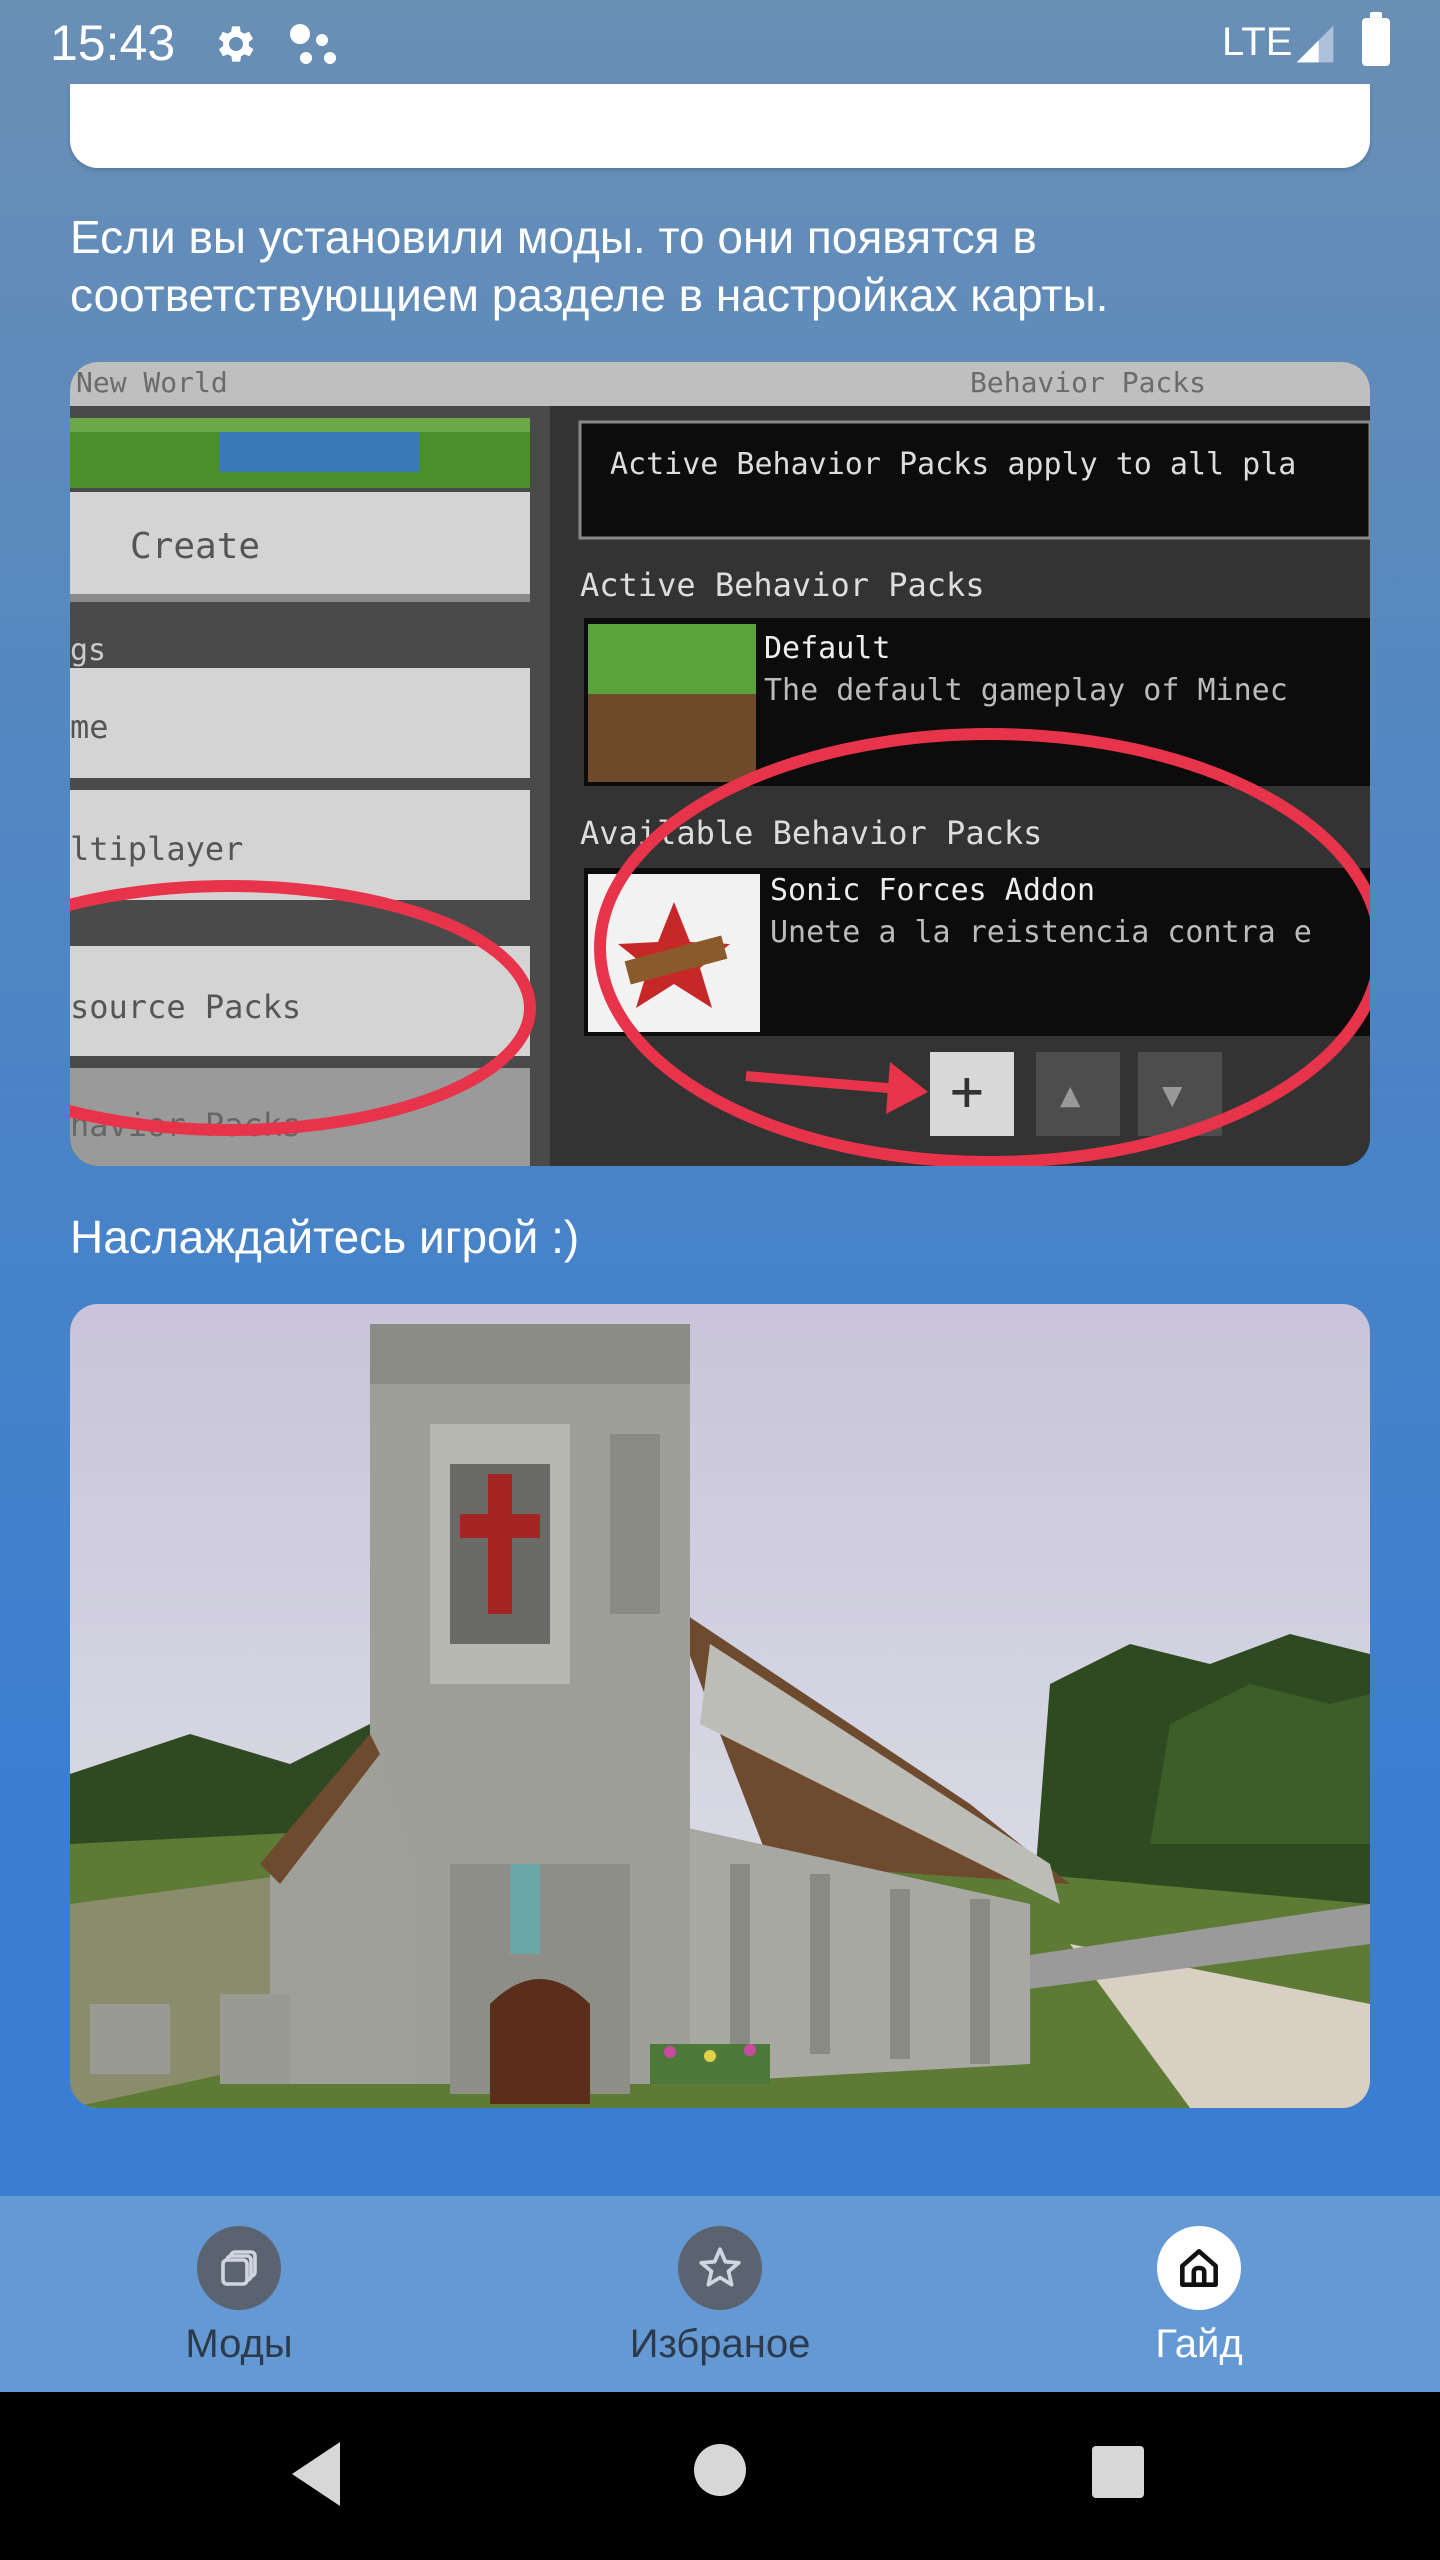 The image size is (1440, 2560). I want to click on back-icon, so click(318, 2474).